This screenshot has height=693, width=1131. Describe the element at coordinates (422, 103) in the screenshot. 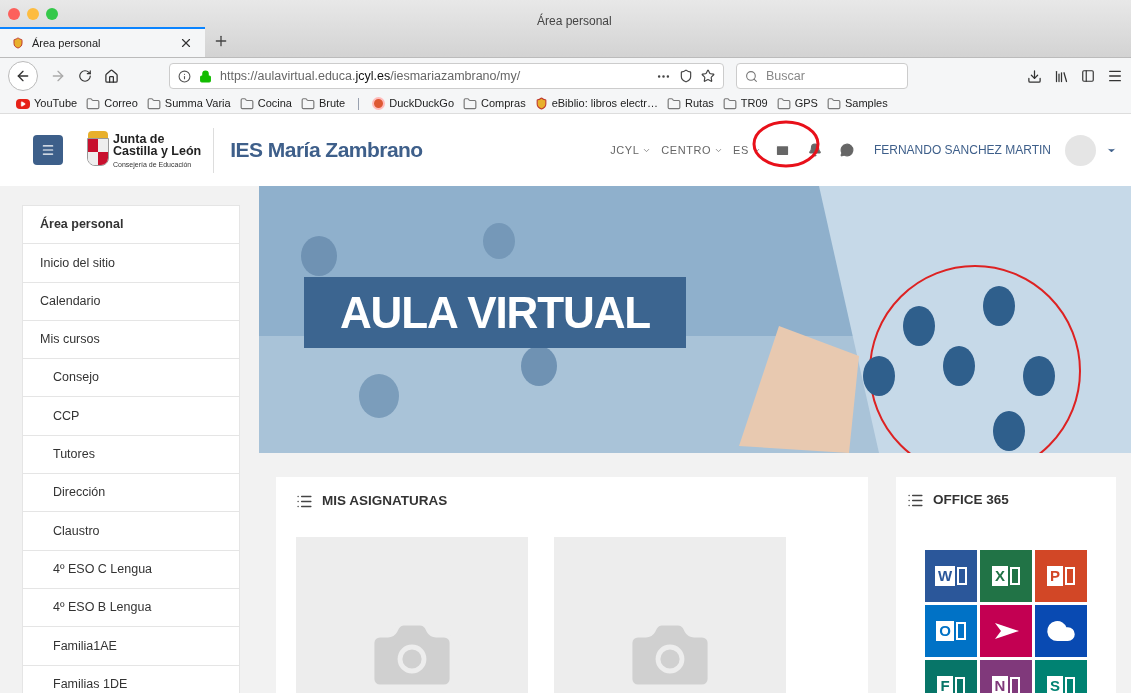

I see `bookmark-link: DuckDuckGo` at that location.